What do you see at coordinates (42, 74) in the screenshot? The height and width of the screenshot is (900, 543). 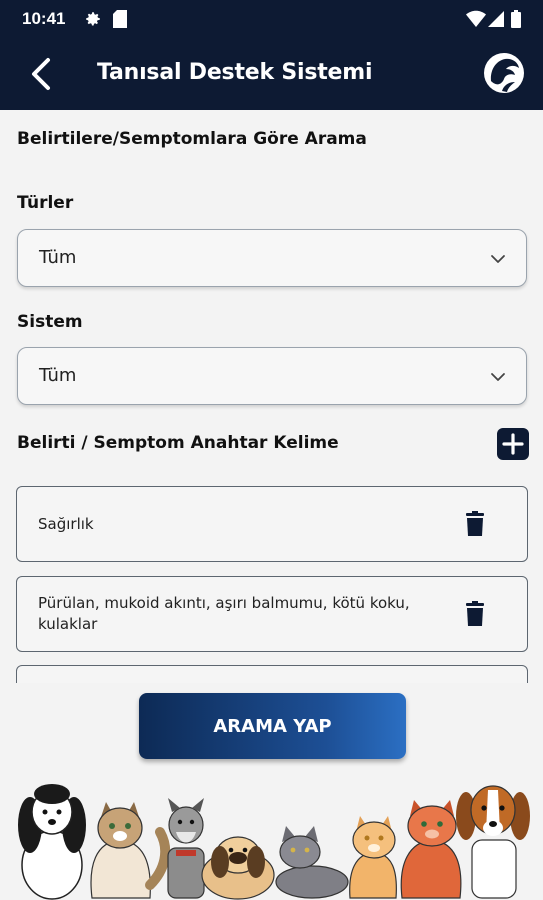 I see `back-arrow-icon` at bounding box center [42, 74].